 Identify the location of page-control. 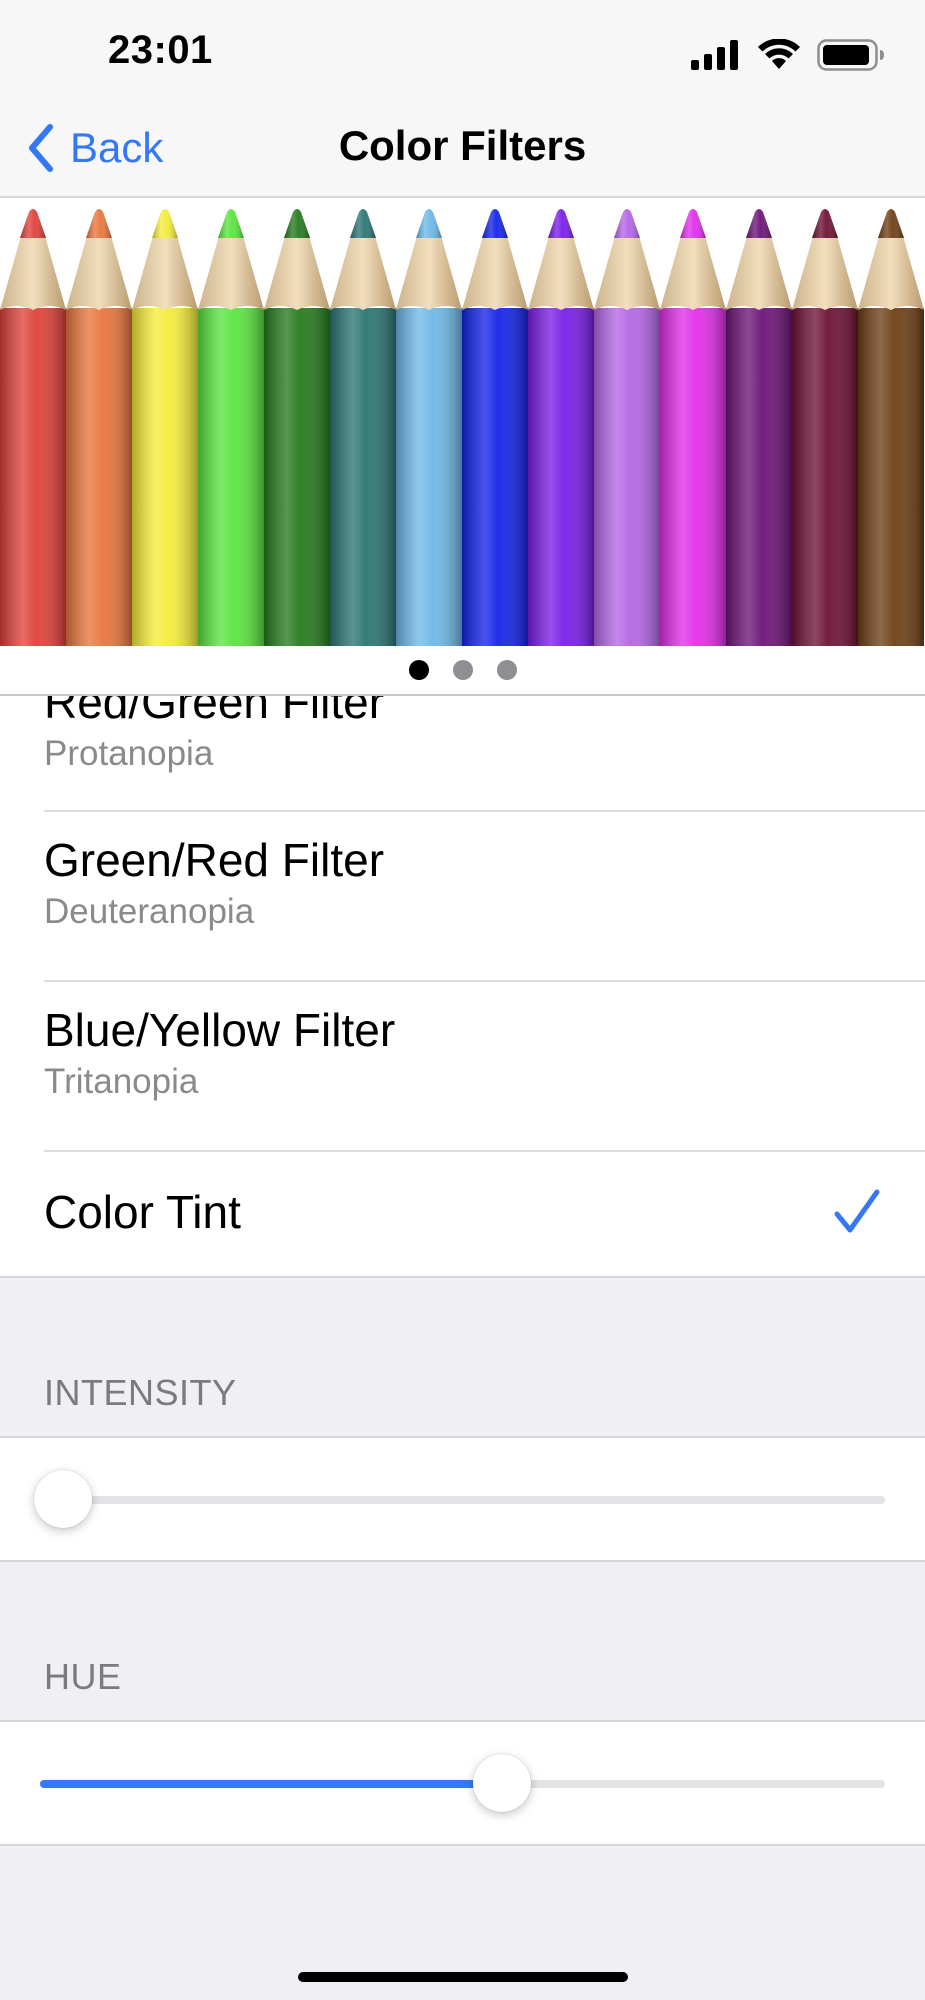
(462, 671).